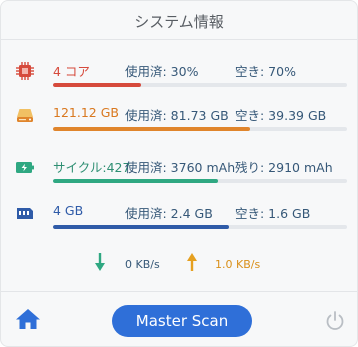 Image resolution: width=358 pixels, height=347 pixels. I want to click on disk-free-label: 空き: 39.39 GB, so click(281, 115).